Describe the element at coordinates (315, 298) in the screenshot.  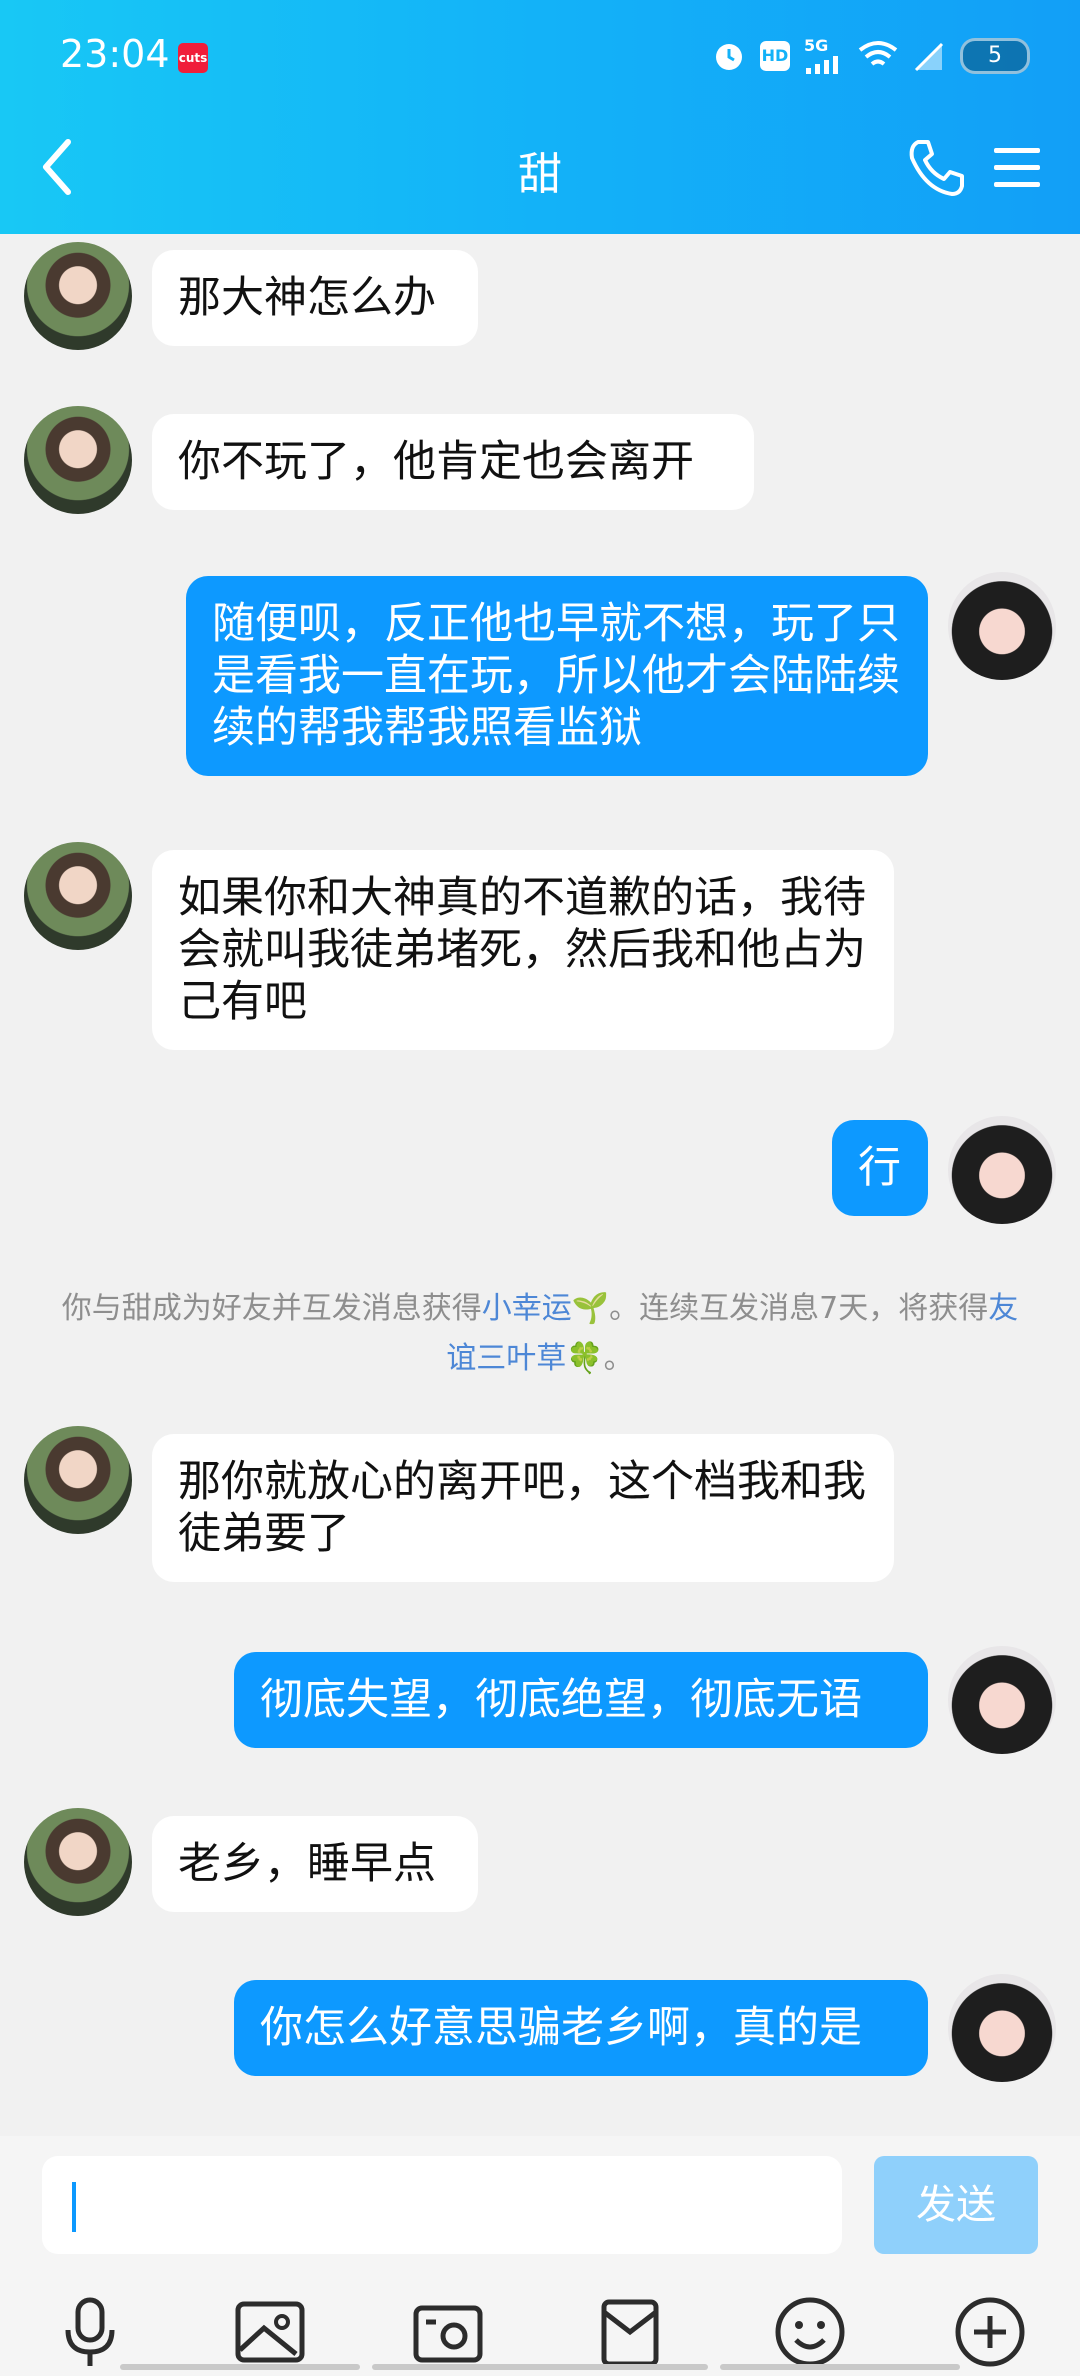
I see `message-bubble-incoming: 那大神怎么办` at that location.